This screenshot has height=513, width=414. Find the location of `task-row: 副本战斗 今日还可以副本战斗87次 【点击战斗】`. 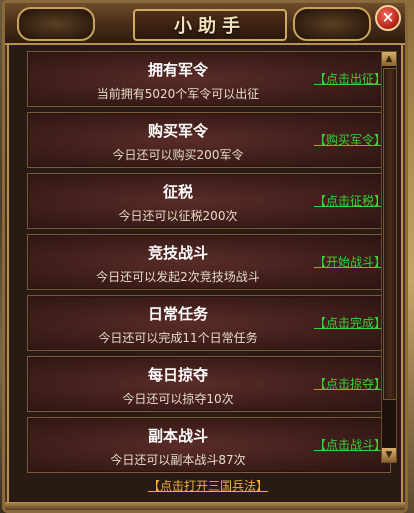

task-row: 副本战斗 今日还可以副本战斗87次 【点击战斗】 is located at coordinates (209, 445).